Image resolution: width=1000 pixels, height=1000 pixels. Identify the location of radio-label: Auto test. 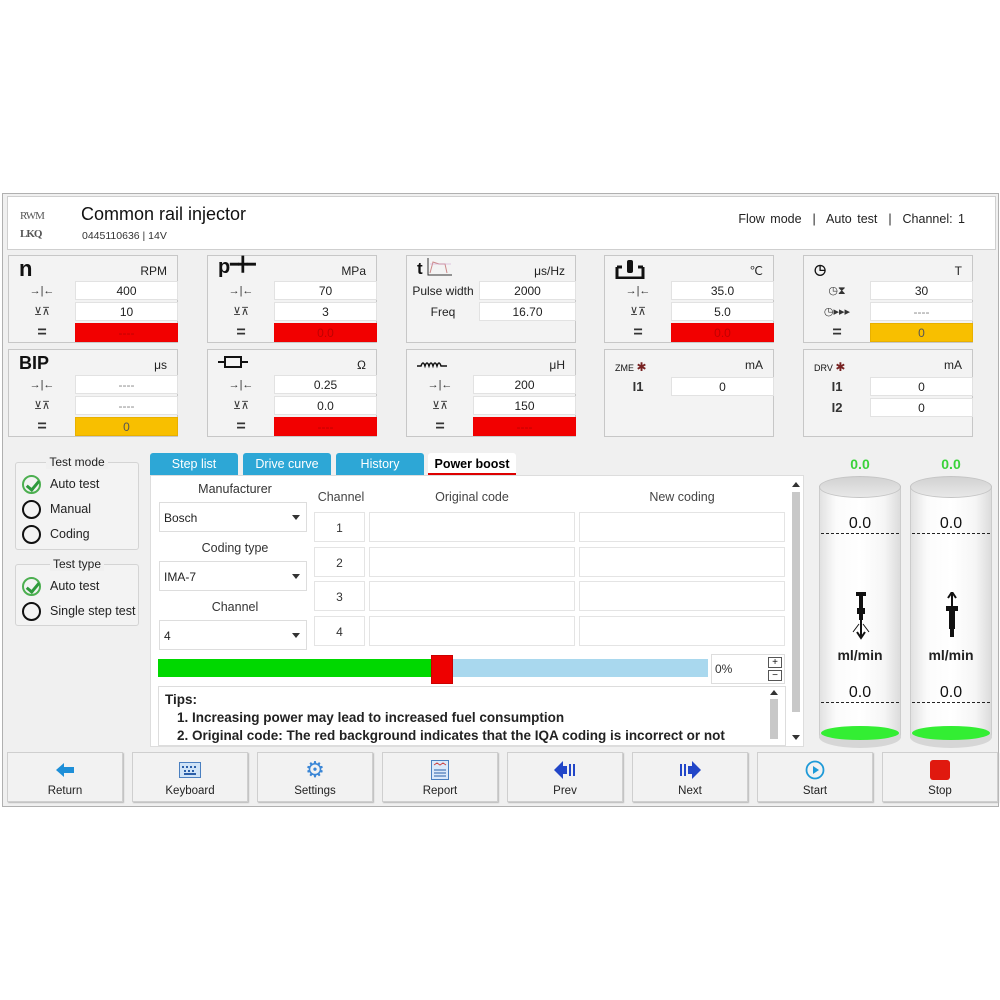
(75, 484).